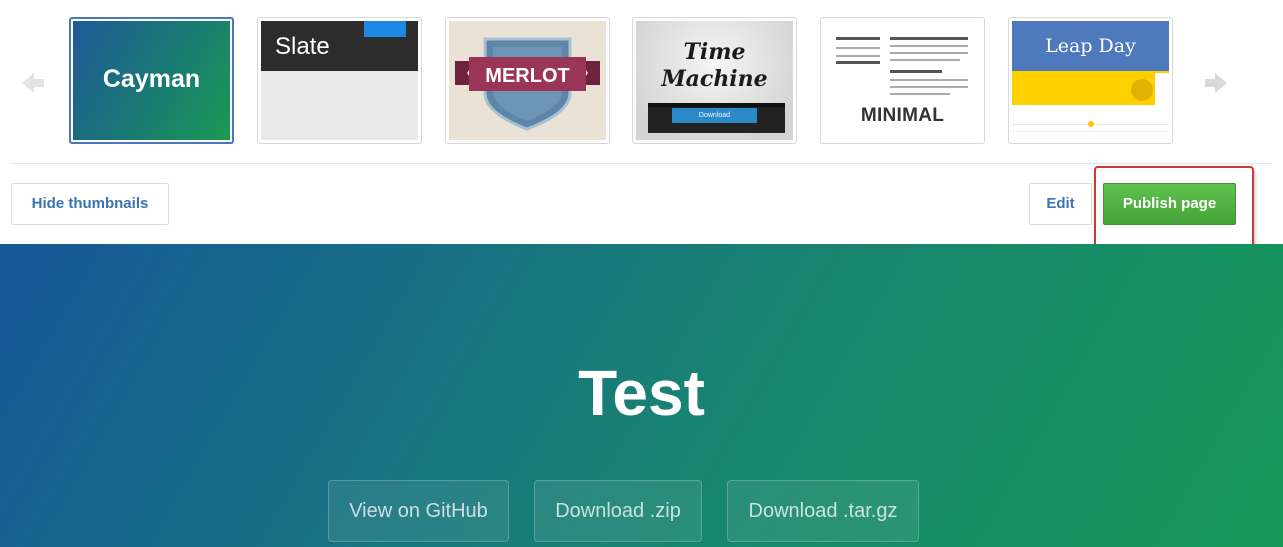  I want to click on theme-thumb-minimal: MINIMAL, so click(902, 80).